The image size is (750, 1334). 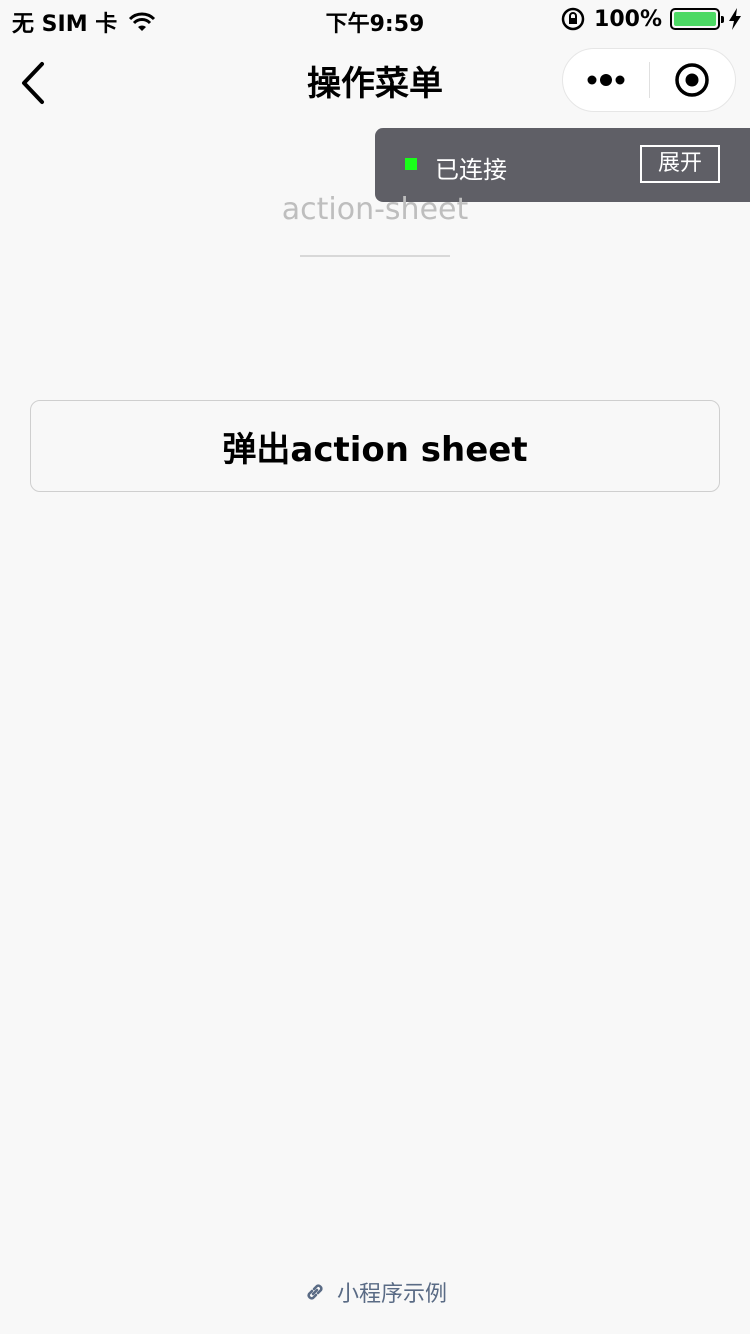 What do you see at coordinates (735, 19) in the screenshot?
I see `charging-bolt-icon` at bounding box center [735, 19].